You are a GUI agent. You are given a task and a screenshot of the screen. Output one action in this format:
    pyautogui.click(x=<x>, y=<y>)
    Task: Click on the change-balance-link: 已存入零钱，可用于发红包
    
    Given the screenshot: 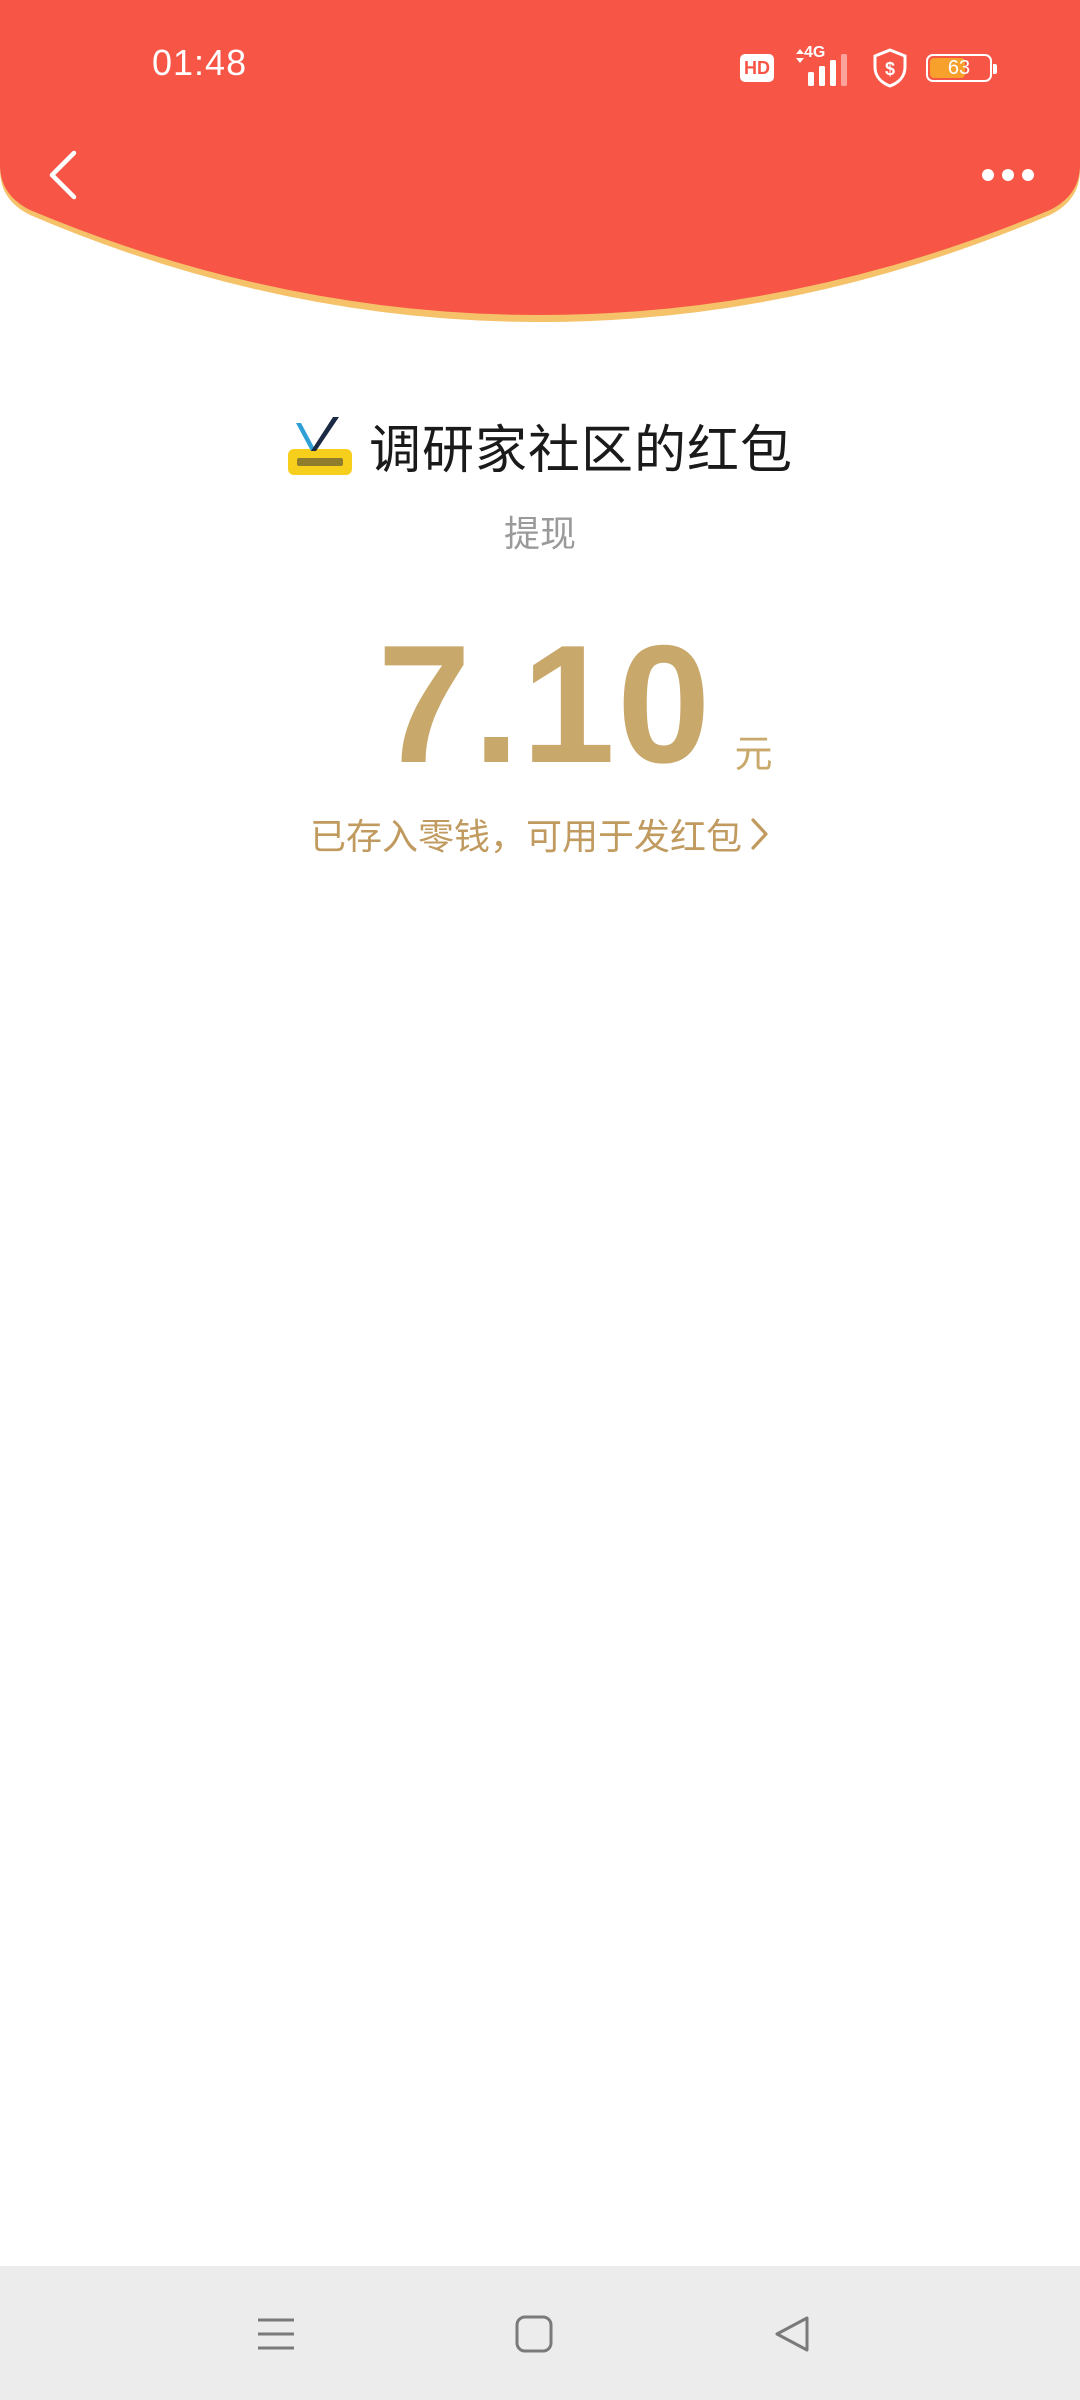 What is the action you would take?
    pyautogui.click(x=540, y=834)
    